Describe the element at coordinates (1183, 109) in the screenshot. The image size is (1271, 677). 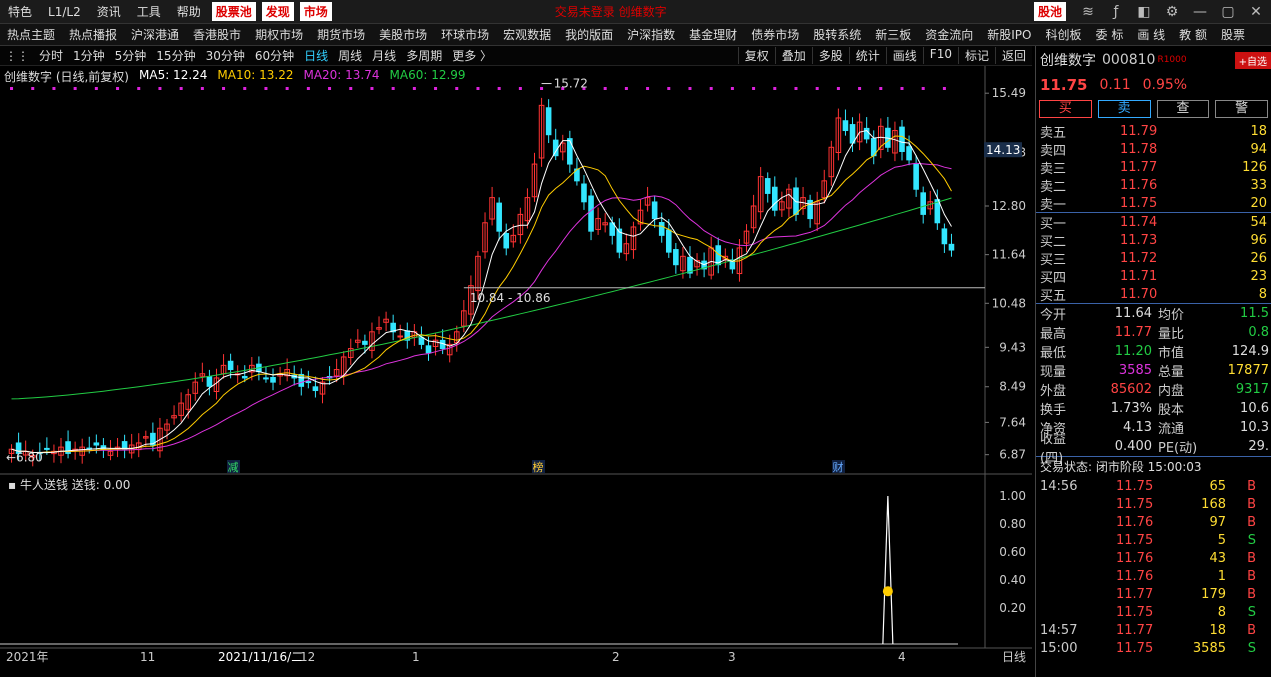
I see `query-button: 查` at that location.